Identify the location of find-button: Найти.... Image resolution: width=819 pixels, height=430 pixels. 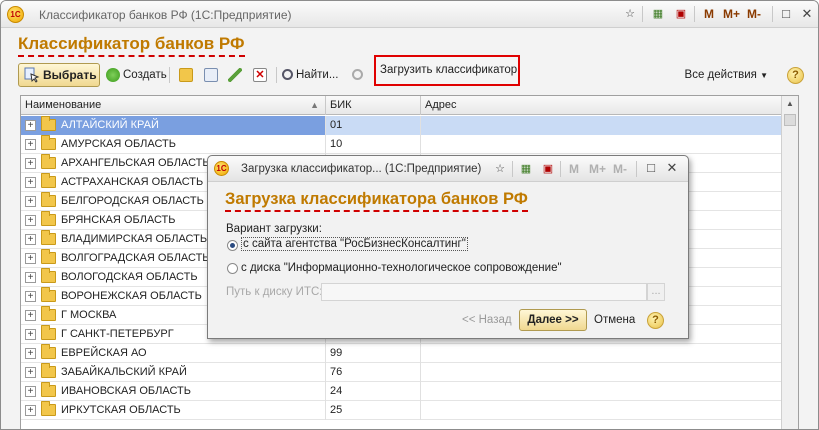
(310, 75).